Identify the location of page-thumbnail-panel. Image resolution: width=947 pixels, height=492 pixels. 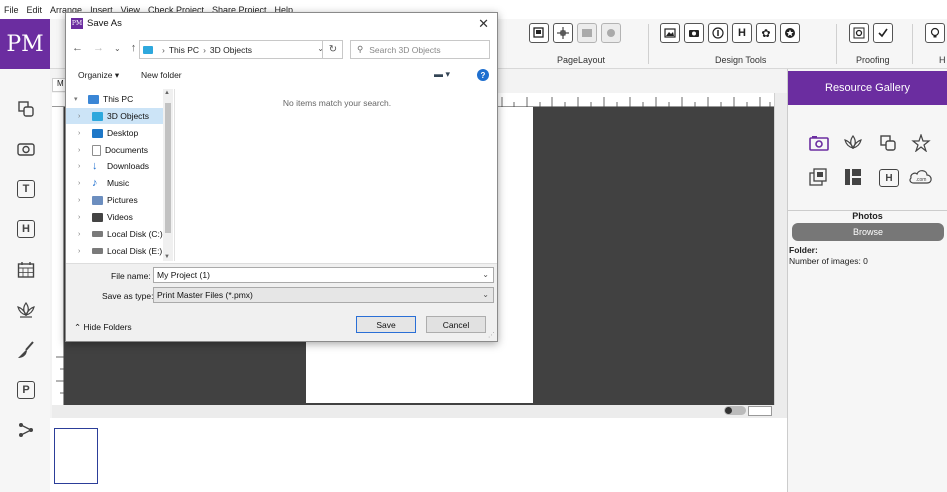
(418, 455).